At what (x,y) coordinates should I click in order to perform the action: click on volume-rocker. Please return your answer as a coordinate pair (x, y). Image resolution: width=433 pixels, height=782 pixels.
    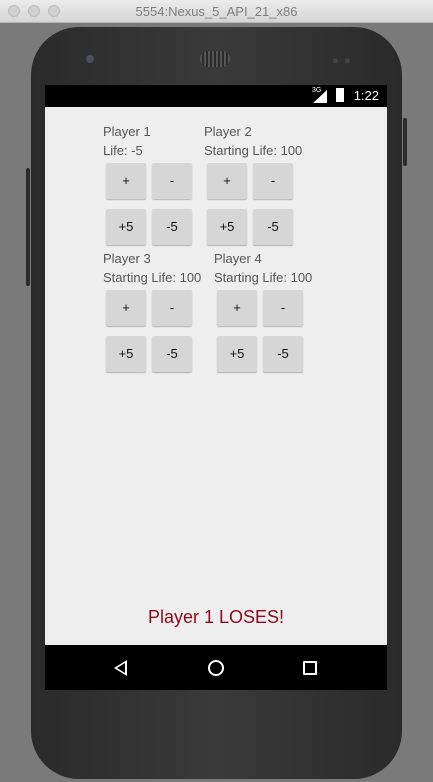
    Looking at the image, I should click on (28, 227).